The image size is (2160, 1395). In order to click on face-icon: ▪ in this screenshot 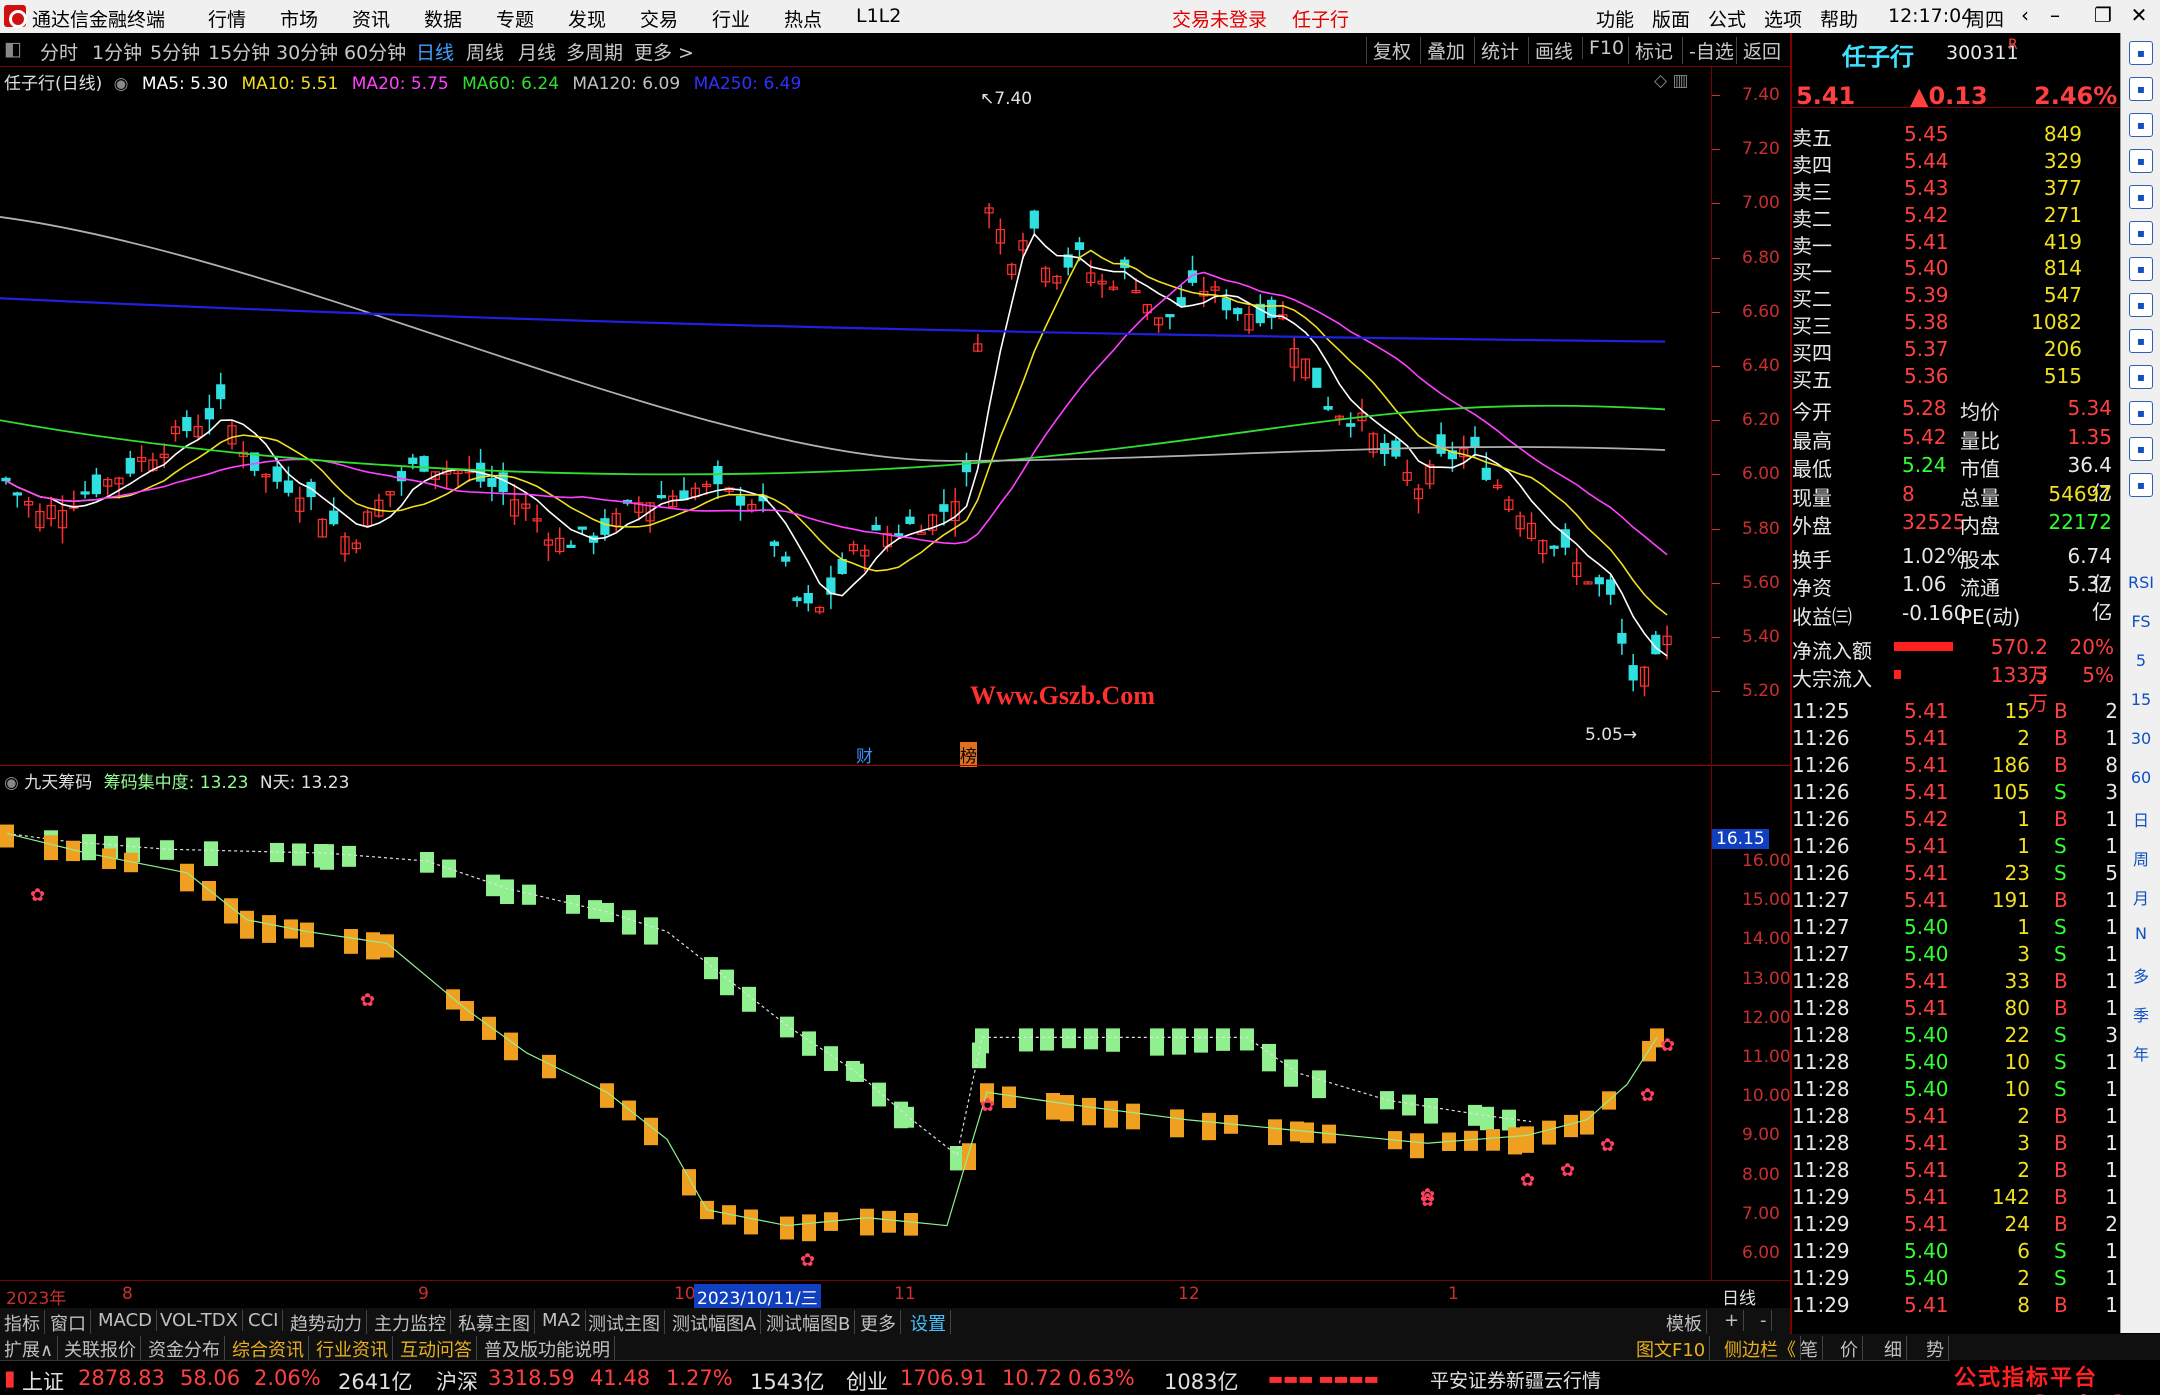, I will do `click(2141, 449)`.